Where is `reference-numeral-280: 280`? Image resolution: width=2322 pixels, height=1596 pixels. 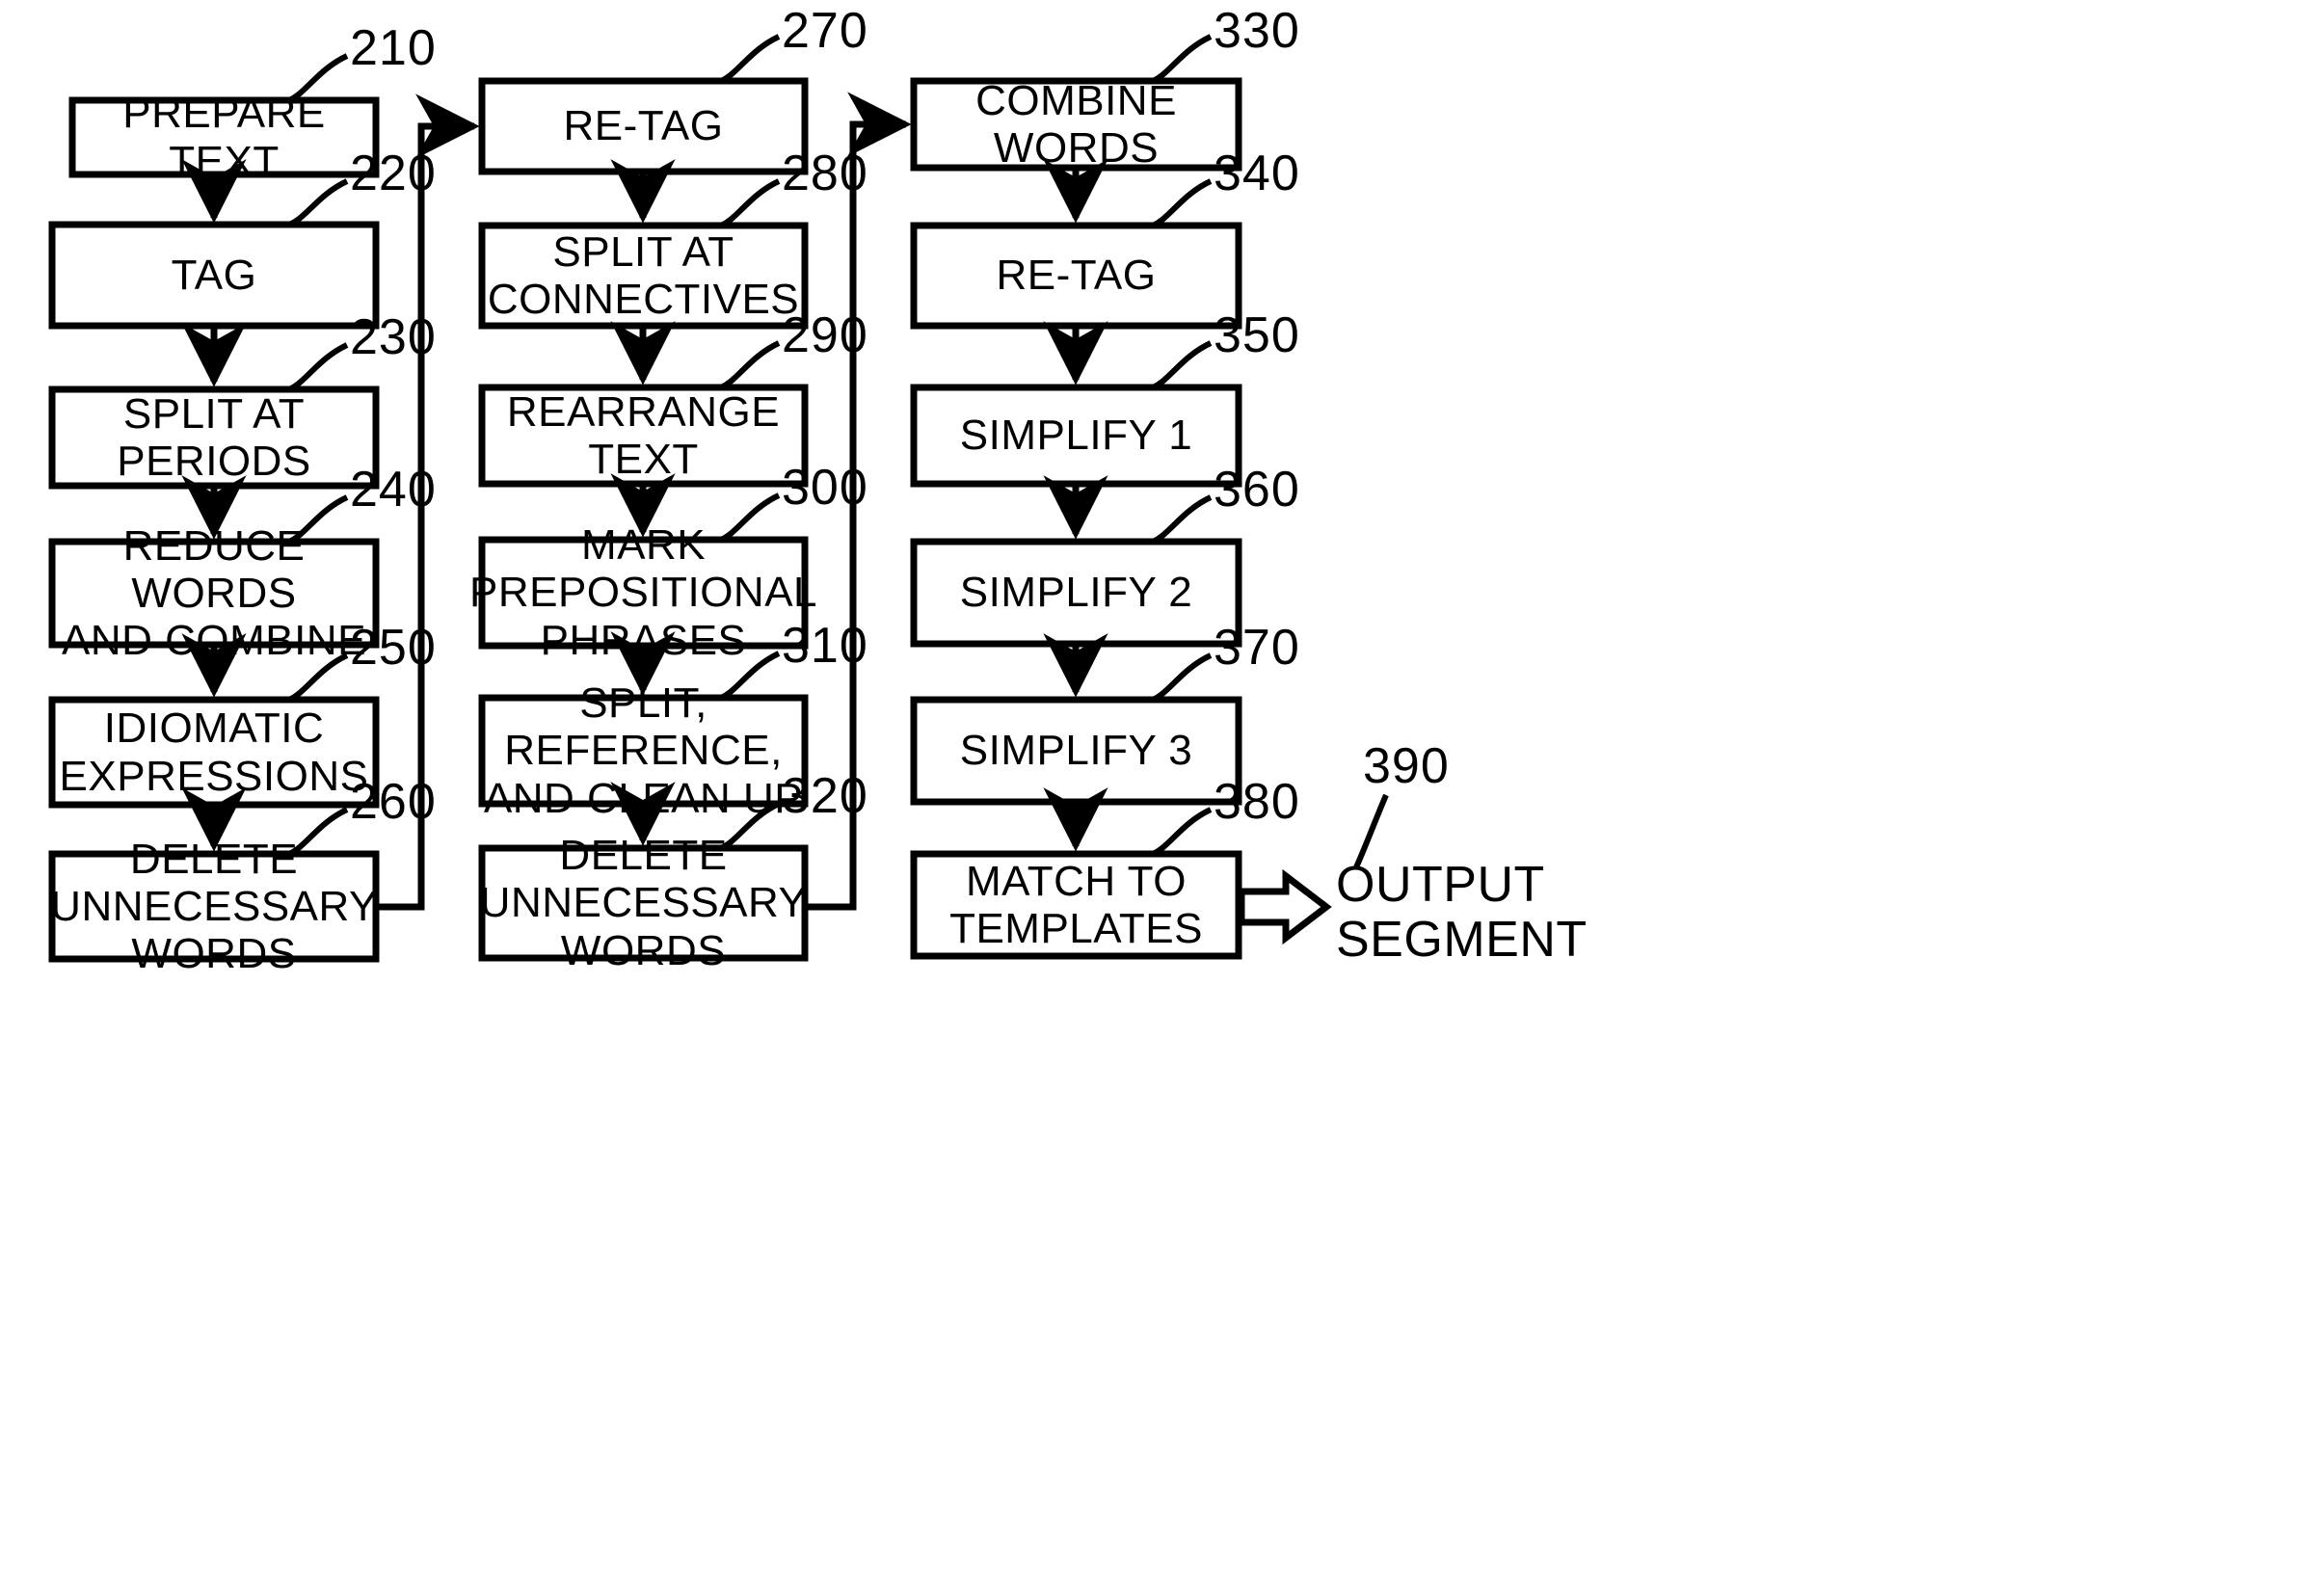 reference-numeral-280: 280 is located at coordinates (825, 173).